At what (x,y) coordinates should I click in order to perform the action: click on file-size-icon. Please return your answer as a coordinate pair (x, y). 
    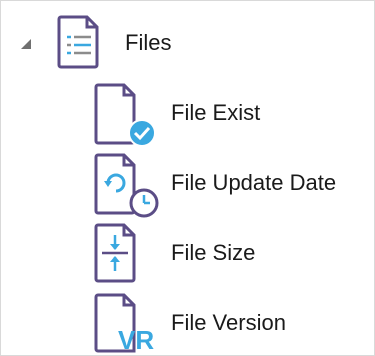
    Looking at the image, I should click on (115, 253).